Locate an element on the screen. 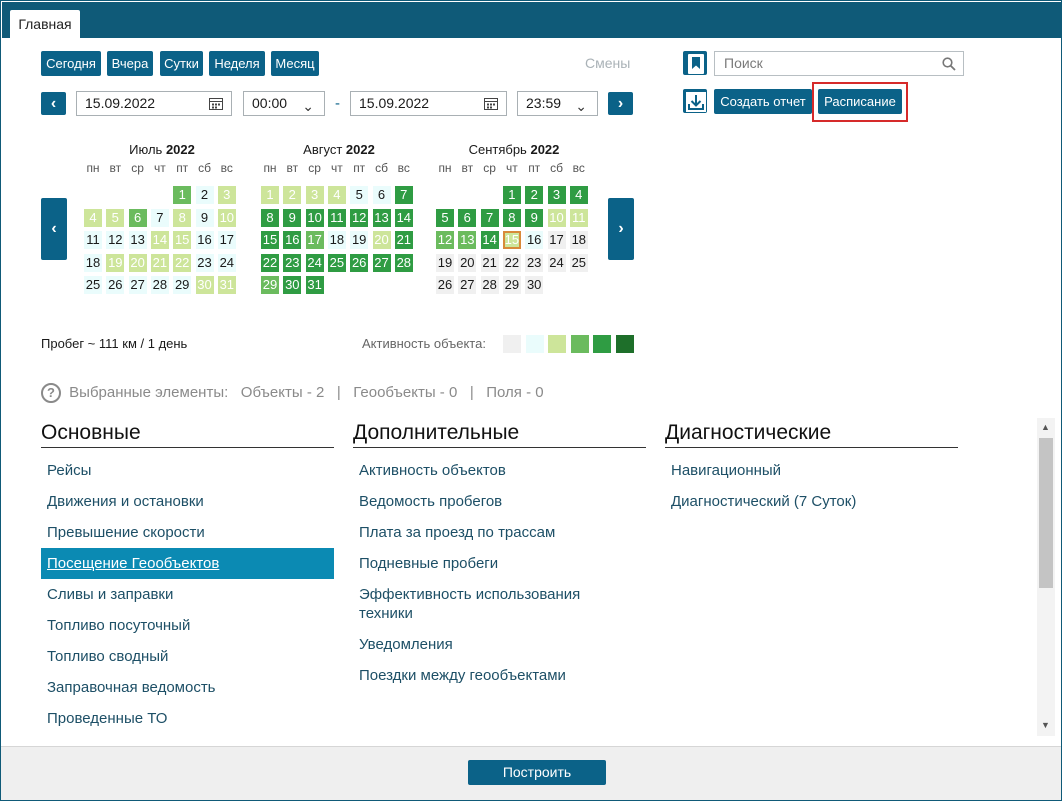 The height and width of the screenshot is (801, 1062). report-item: Поездки между геообъектами is located at coordinates (499, 675).